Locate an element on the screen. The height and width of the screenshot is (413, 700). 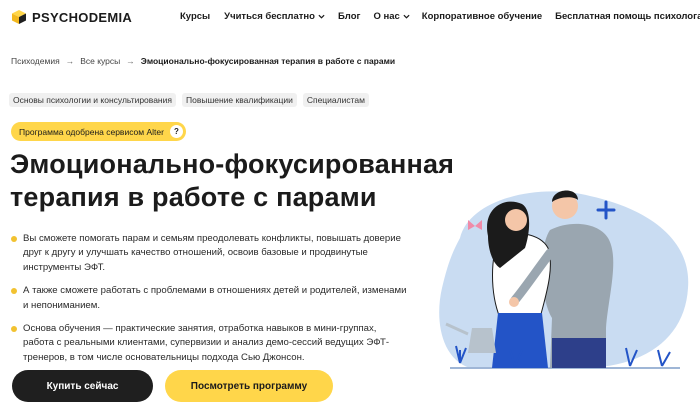
psychodemia-logo-icon is located at coordinates (19, 17).